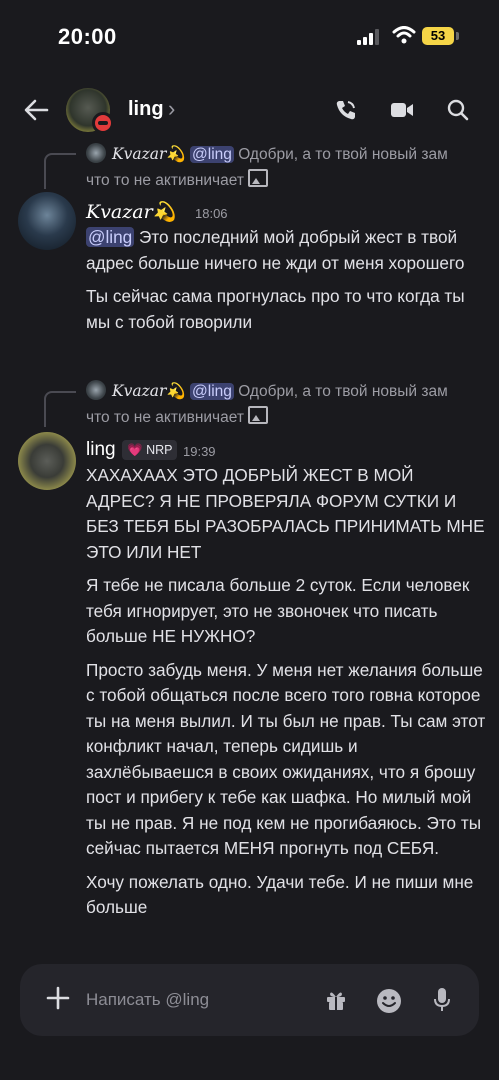 Image resolution: width=499 pixels, height=1080 pixels. Describe the element at coordinates (457, 36) in the screenshot. I see `battery-tip` at that location.